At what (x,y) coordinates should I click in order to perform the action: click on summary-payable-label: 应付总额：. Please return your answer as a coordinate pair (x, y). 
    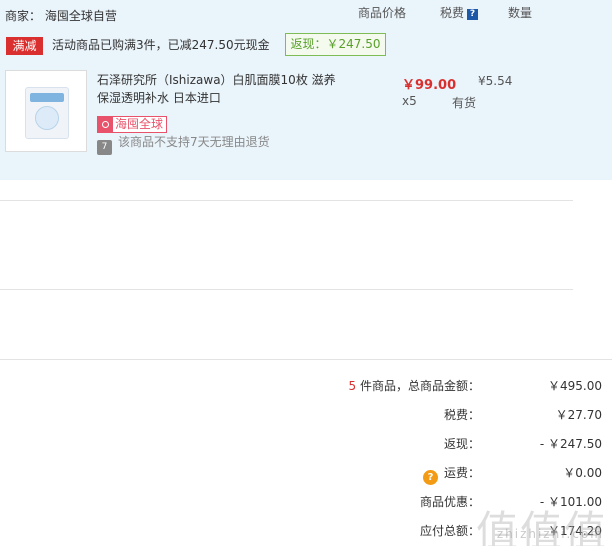
    Looking at the image, I should click on (449, 531).